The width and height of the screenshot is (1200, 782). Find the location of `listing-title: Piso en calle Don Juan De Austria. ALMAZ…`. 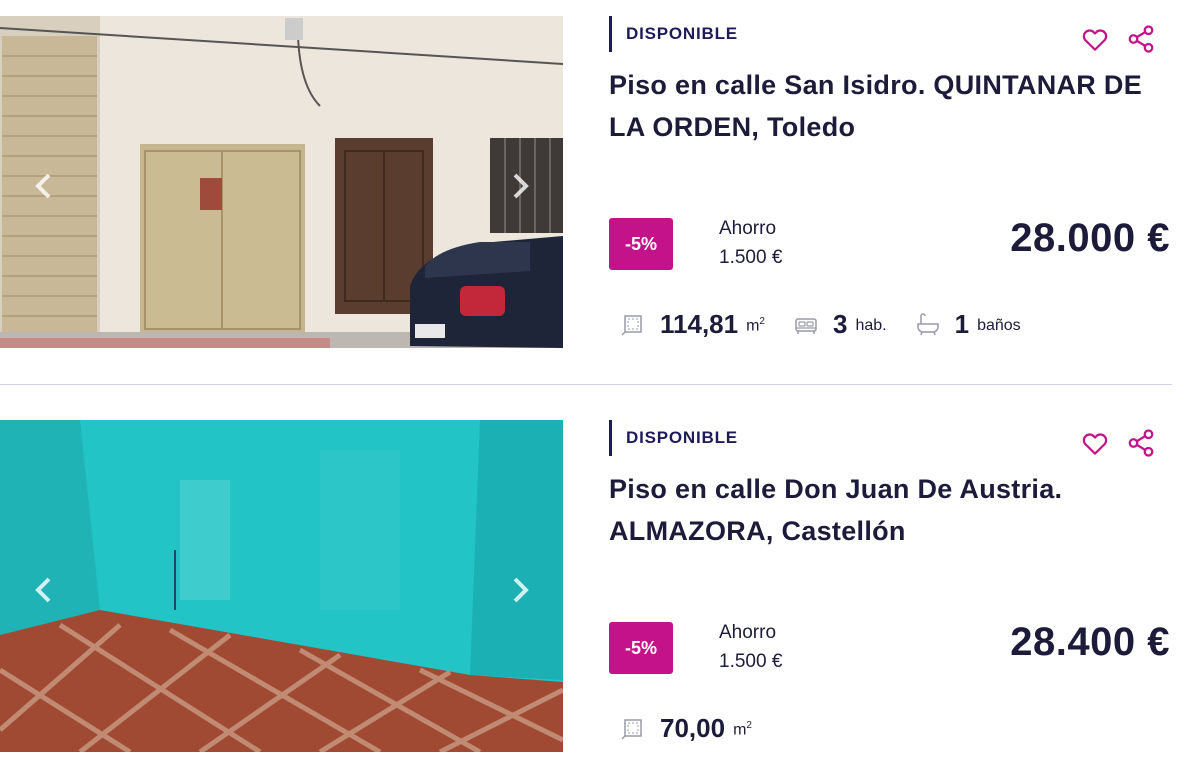

listing-title: Piso en calle Don Juan De Austria. ALMAZ… is located at coordinates (894, 510).